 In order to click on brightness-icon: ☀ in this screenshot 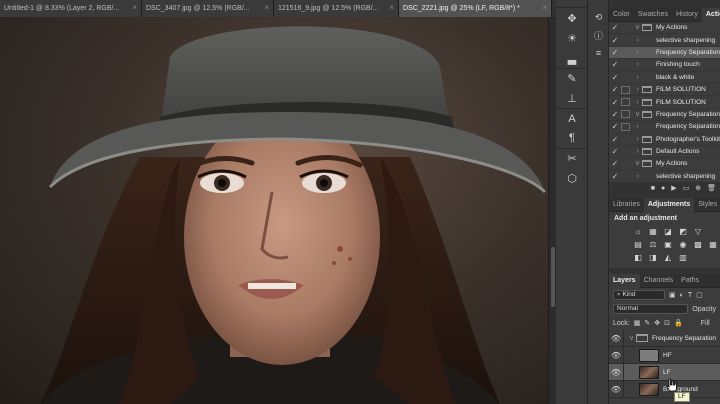, I will do `click(572, 38)`.